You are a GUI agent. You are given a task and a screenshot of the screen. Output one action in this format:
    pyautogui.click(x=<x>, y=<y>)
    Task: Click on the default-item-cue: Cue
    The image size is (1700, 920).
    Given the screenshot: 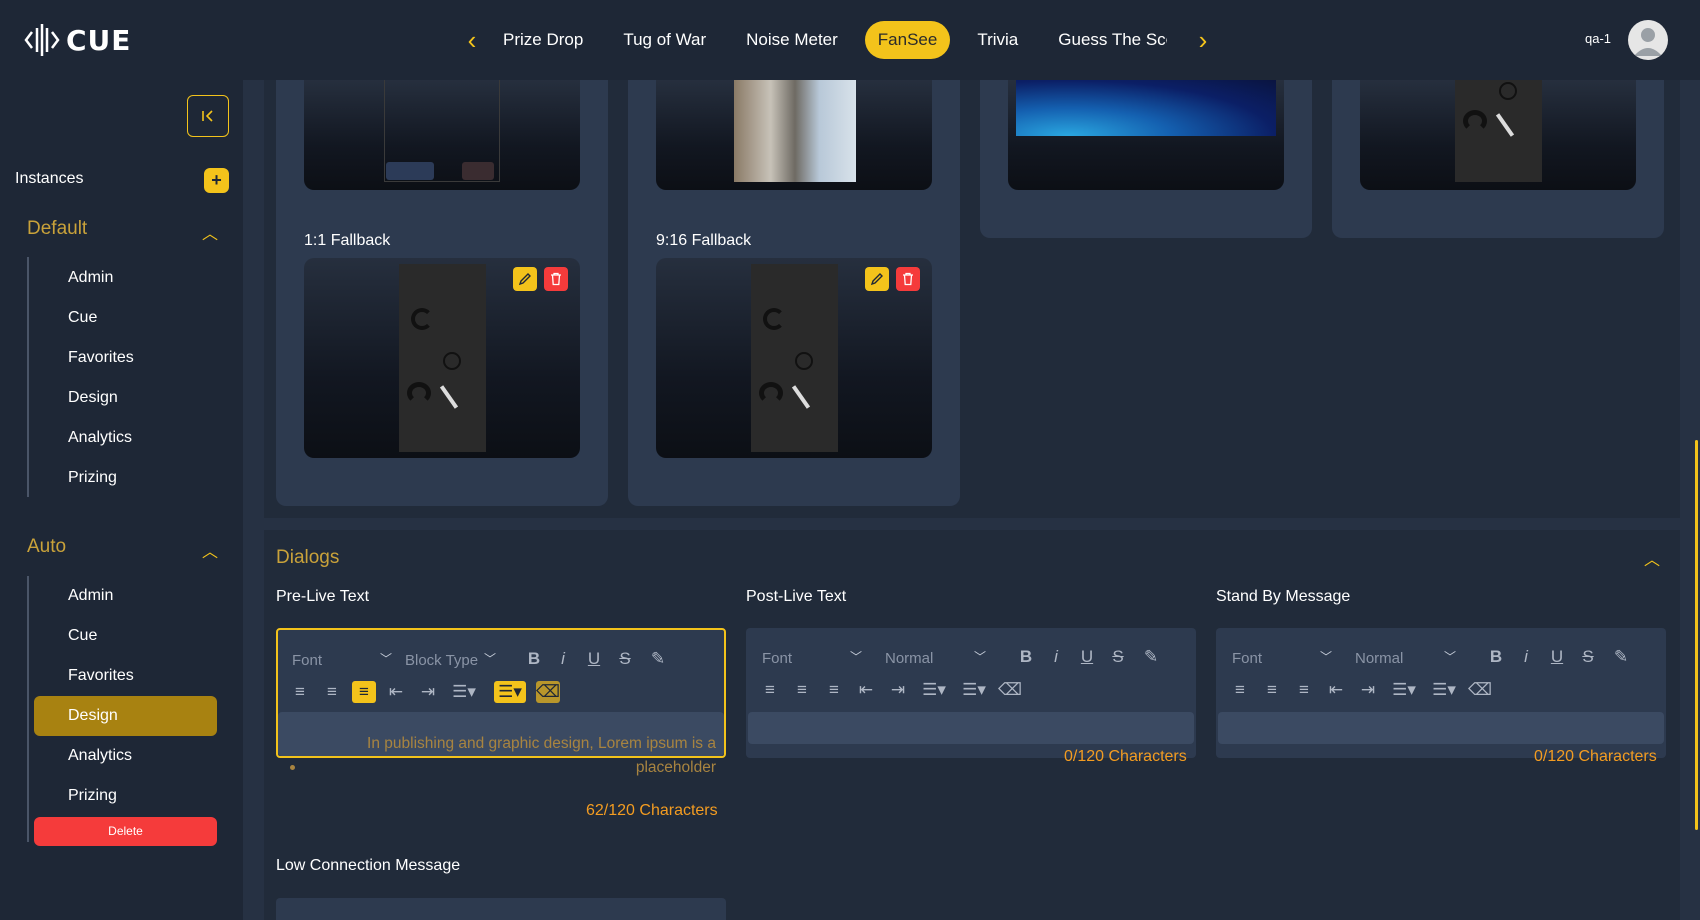 What is the action you would take?
    pyautogui.click(x=125, y=318)
    